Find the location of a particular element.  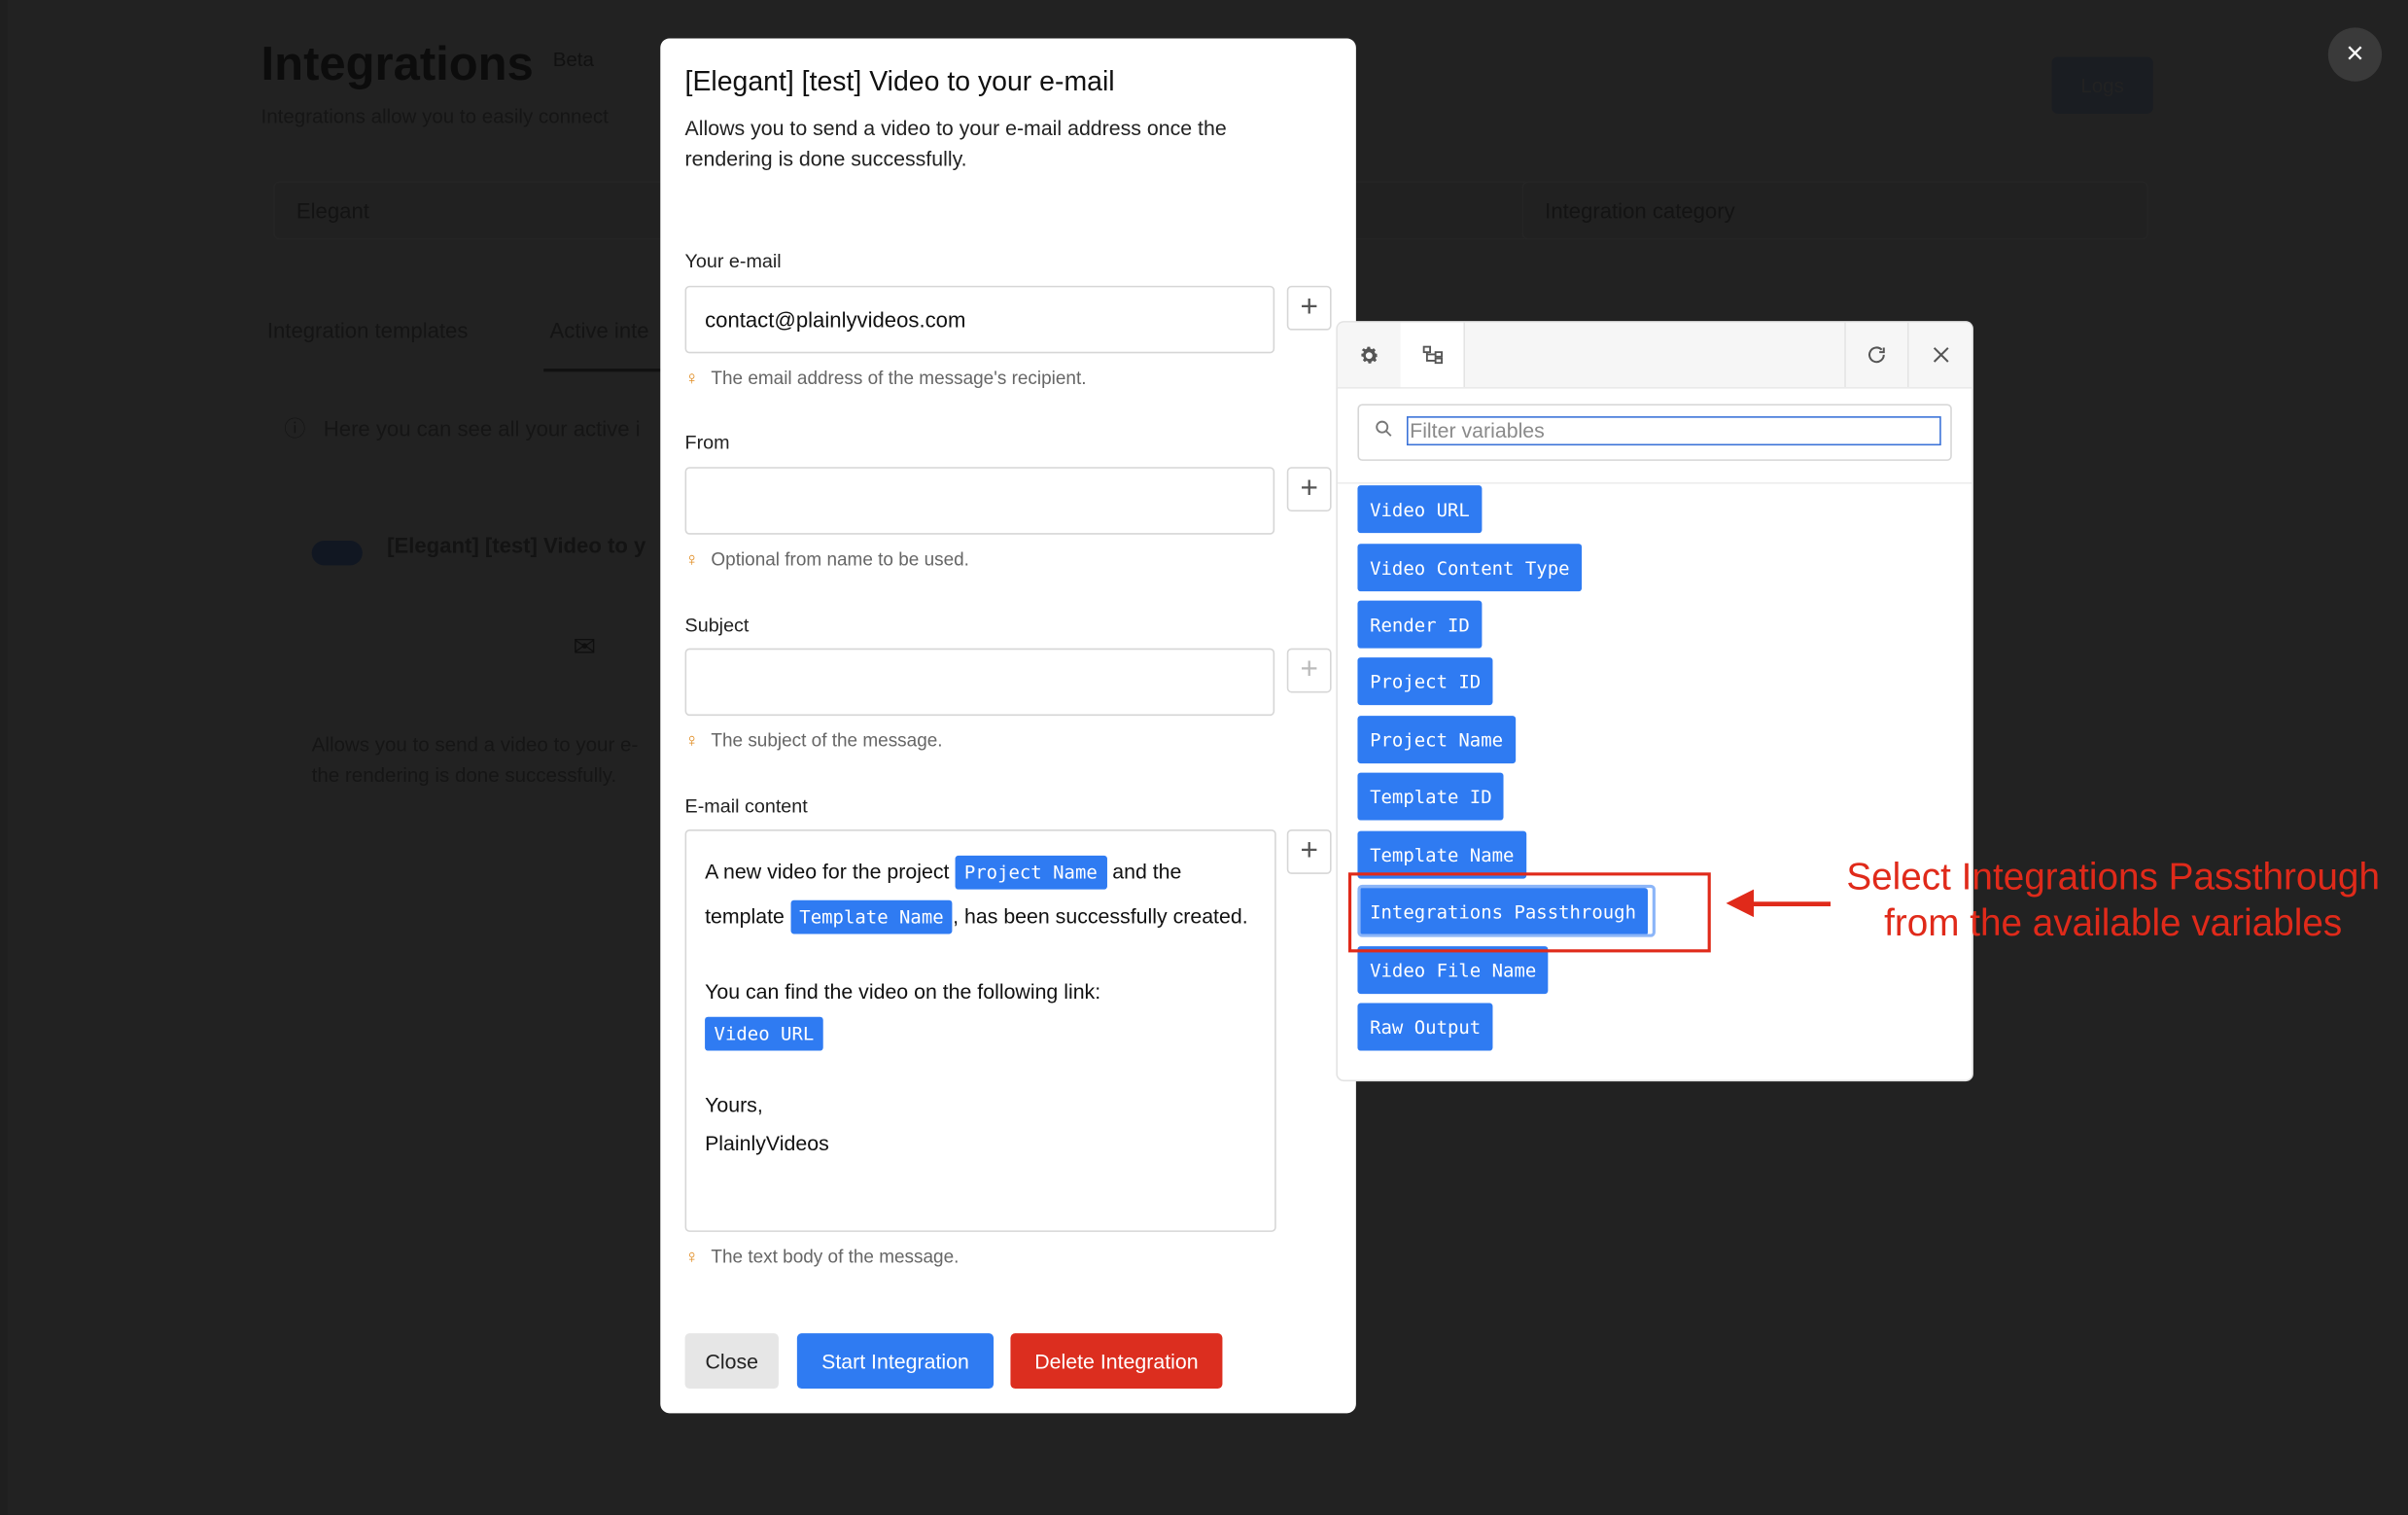

toolbar-divider is located at coordinates (1464, 355).